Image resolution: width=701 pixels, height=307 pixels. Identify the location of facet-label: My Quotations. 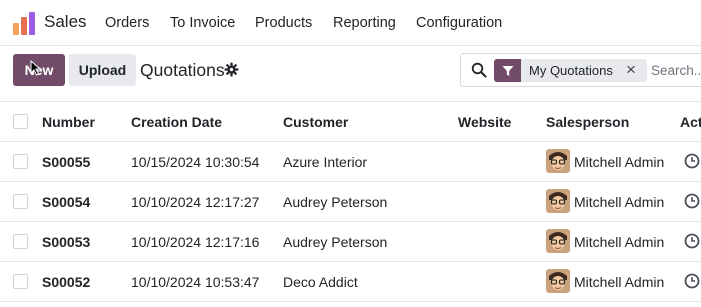
(571, 70).